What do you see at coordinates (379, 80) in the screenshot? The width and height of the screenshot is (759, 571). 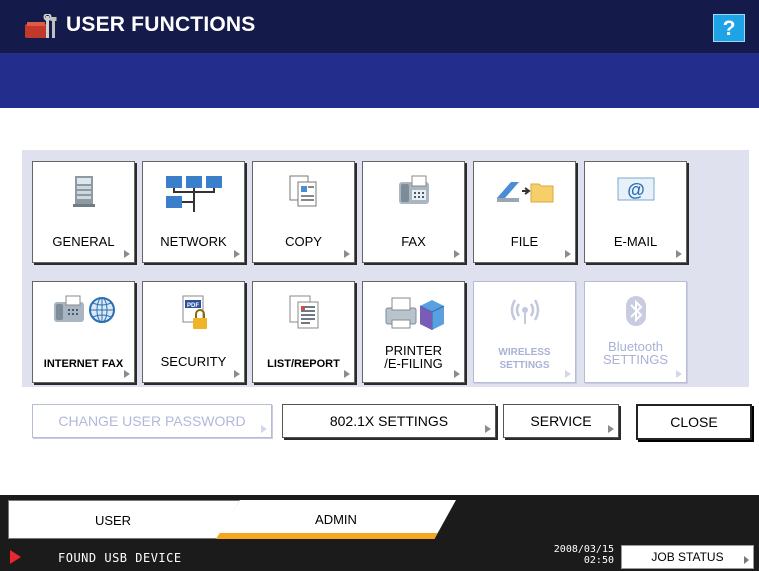 I see `sub-header-bar` at bounding box center [379, 80].